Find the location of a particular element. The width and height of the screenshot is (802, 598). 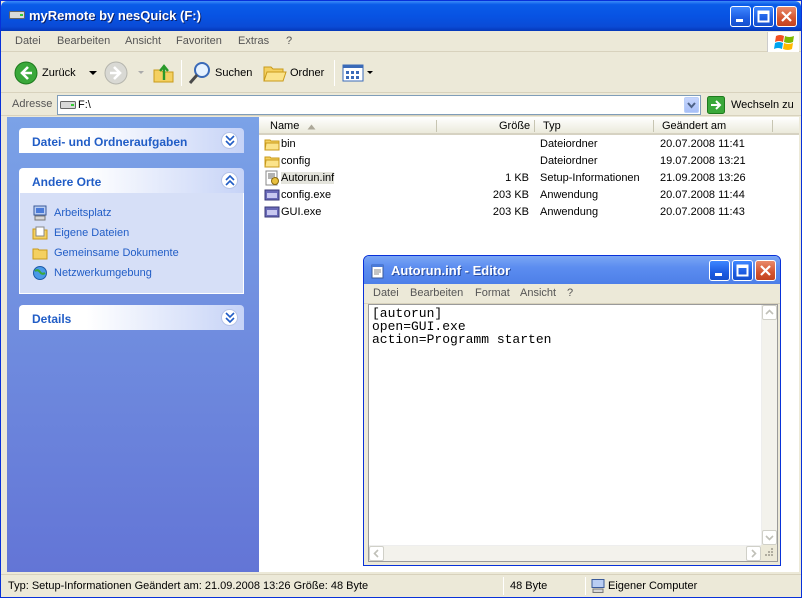

link-gemeinsame-dokumente: Gemeinsame Dokumente is located at coordinates (137, 253).